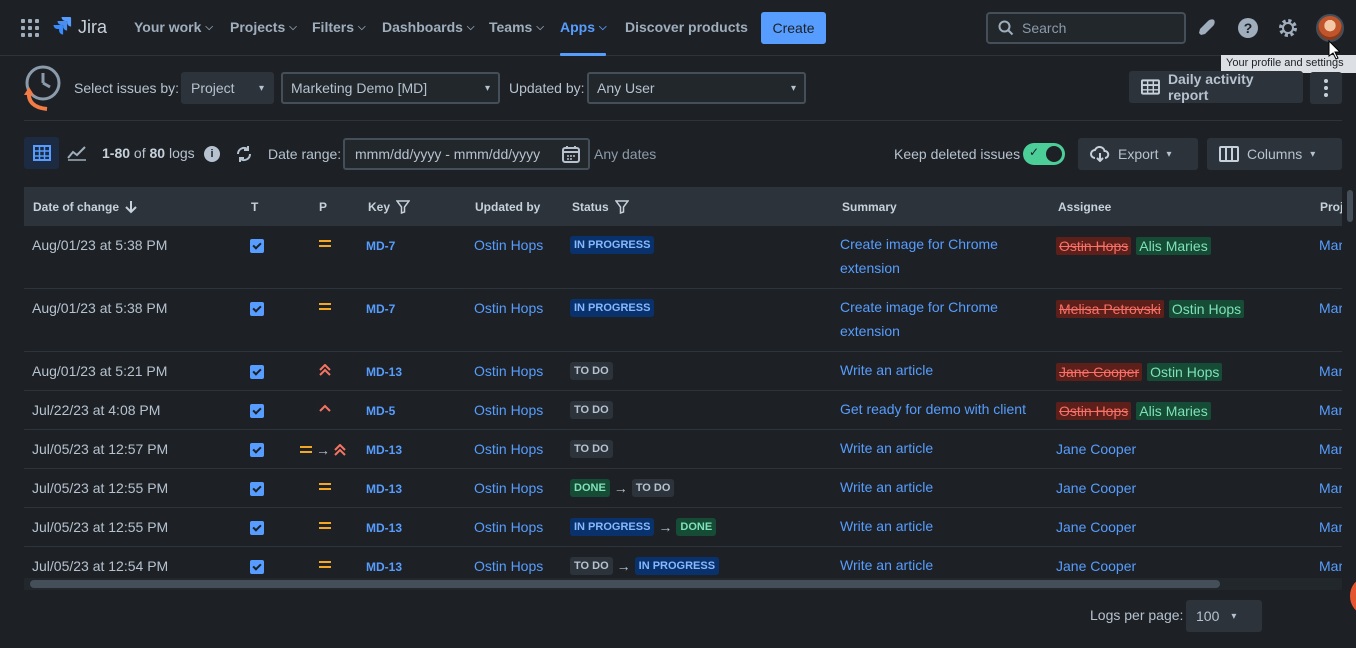 This screenshot has height=648, width=1356. Describe the element at coordinates (1248, 28) in the screenshot. I see `help-icon: ?` at that location.